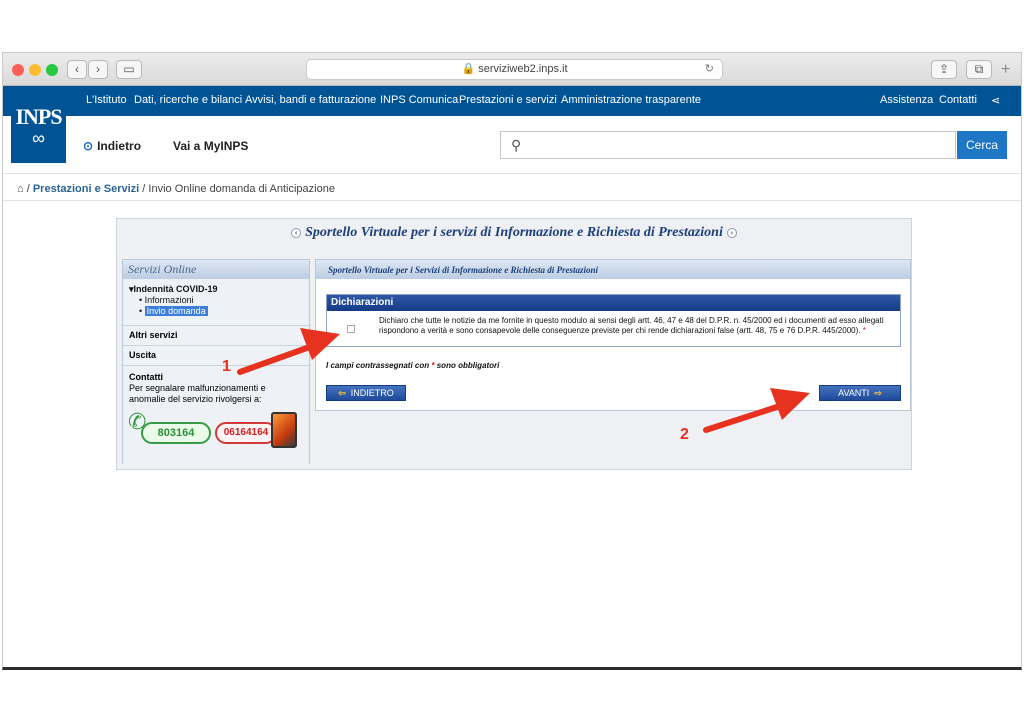  Describe the element at coordinates (226, 366) in the screenshot. I see `annotation-label-1: 1` at that location.